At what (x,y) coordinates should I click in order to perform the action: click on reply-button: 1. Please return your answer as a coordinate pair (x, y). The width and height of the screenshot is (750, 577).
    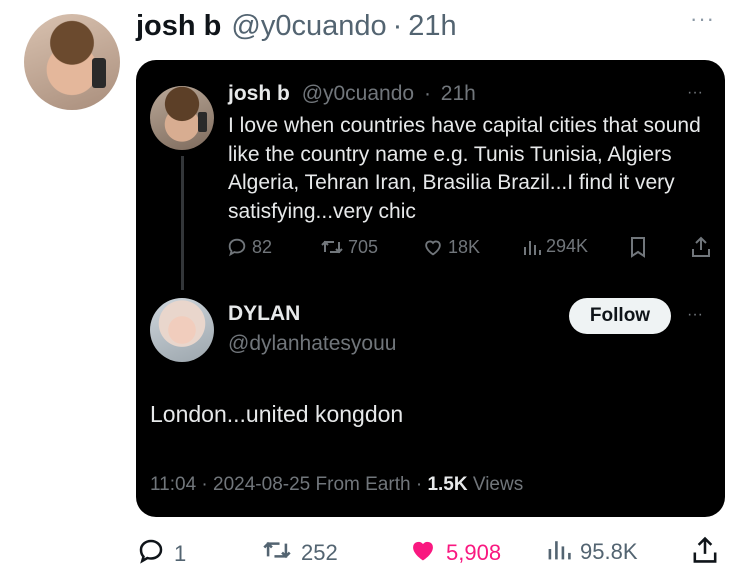
    Looking at the image, I should click on (161, 554).